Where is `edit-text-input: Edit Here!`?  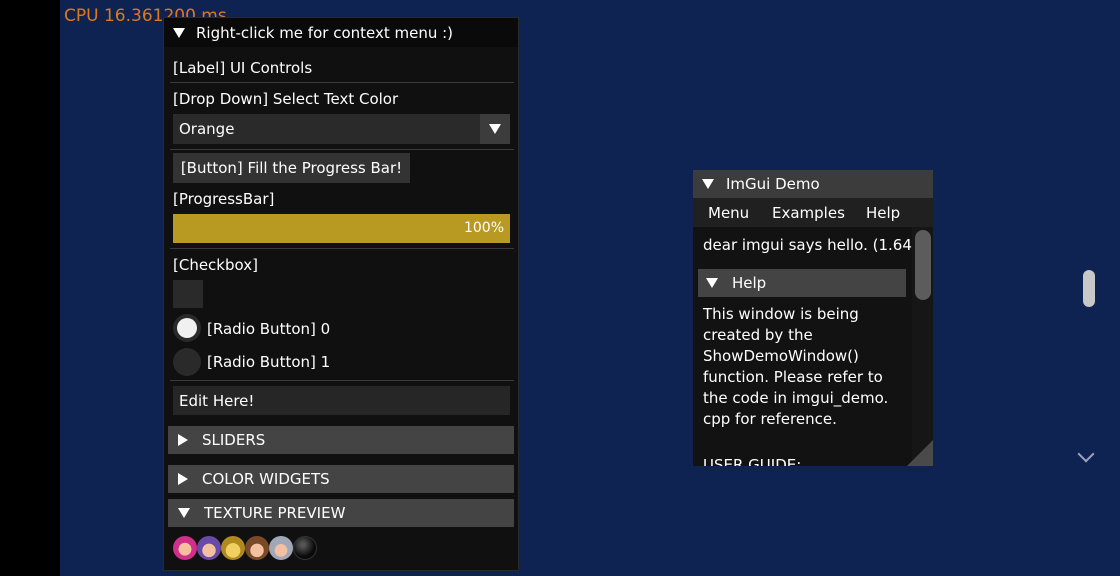
edit-text-input: Edit Here! is located at coordinates (341, 400).